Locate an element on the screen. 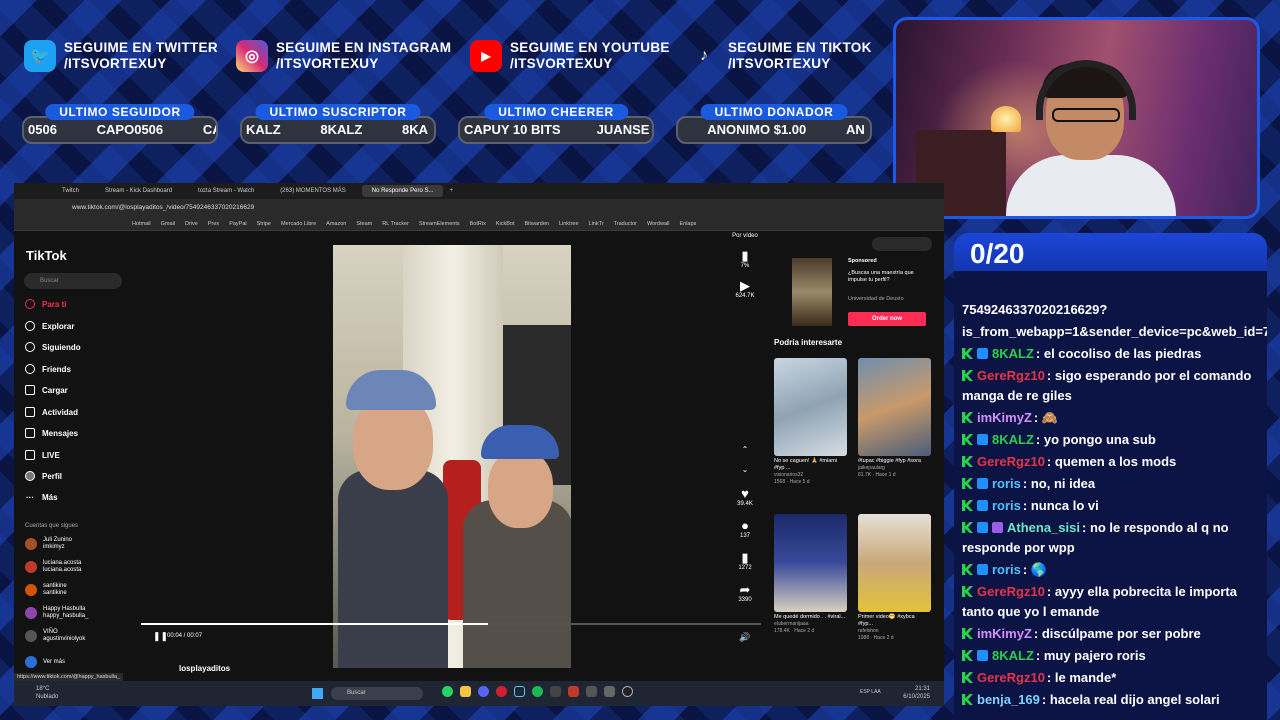 This screenshot has width=1280, height=720. bookmark: Linktree is located at coordinates (569, 223).